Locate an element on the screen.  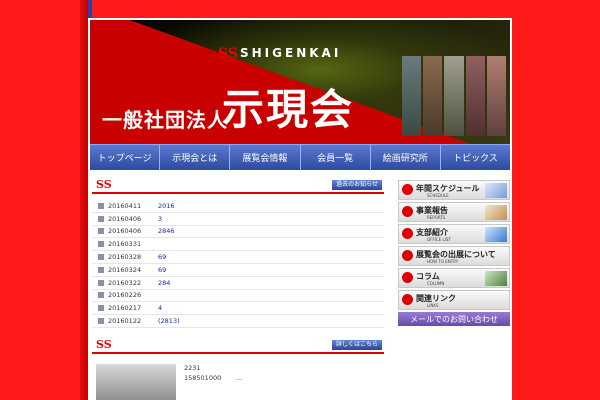
sidebar-sub: COLUMN is located at coordinates (436, 283).